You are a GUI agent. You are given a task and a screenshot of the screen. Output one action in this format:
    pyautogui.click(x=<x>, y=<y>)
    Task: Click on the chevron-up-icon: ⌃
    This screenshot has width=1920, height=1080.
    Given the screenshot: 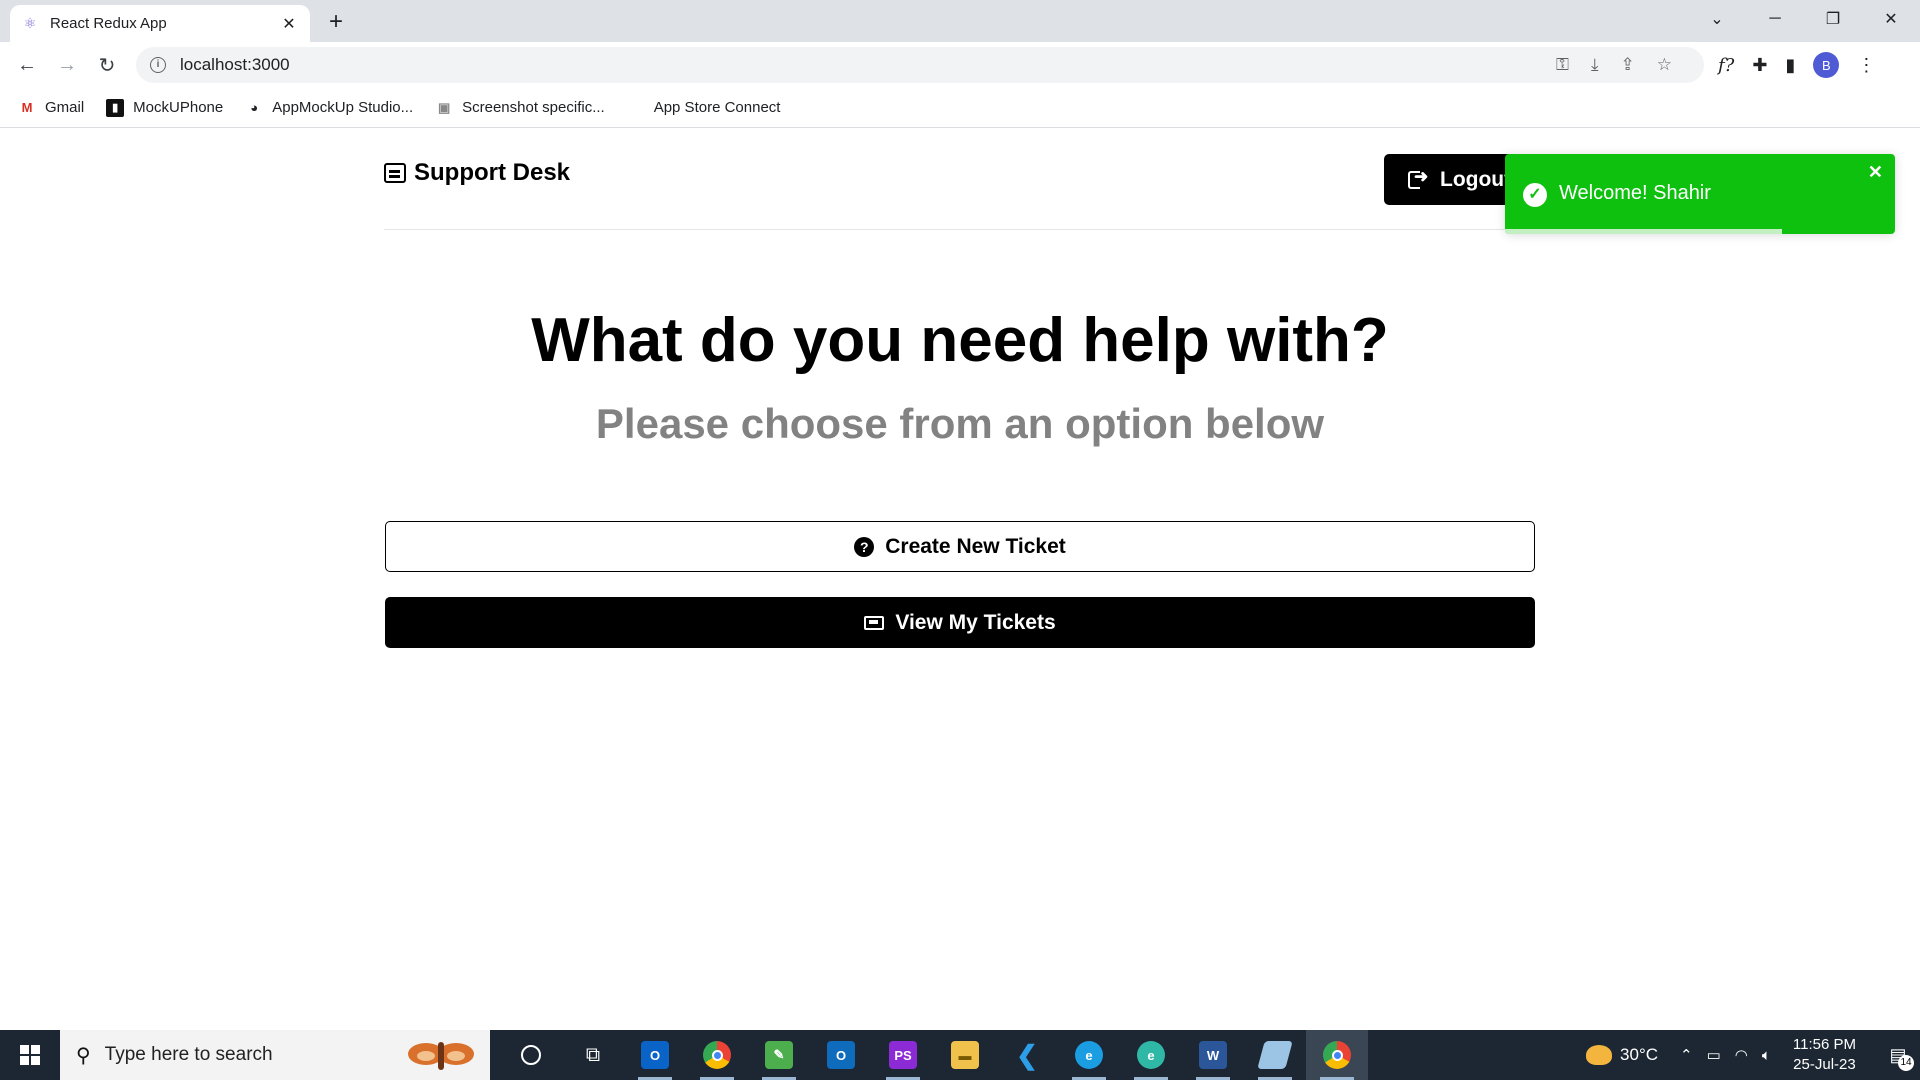 What is the action you would take?
    pyautogui.click(x=1686, y=1055)
    